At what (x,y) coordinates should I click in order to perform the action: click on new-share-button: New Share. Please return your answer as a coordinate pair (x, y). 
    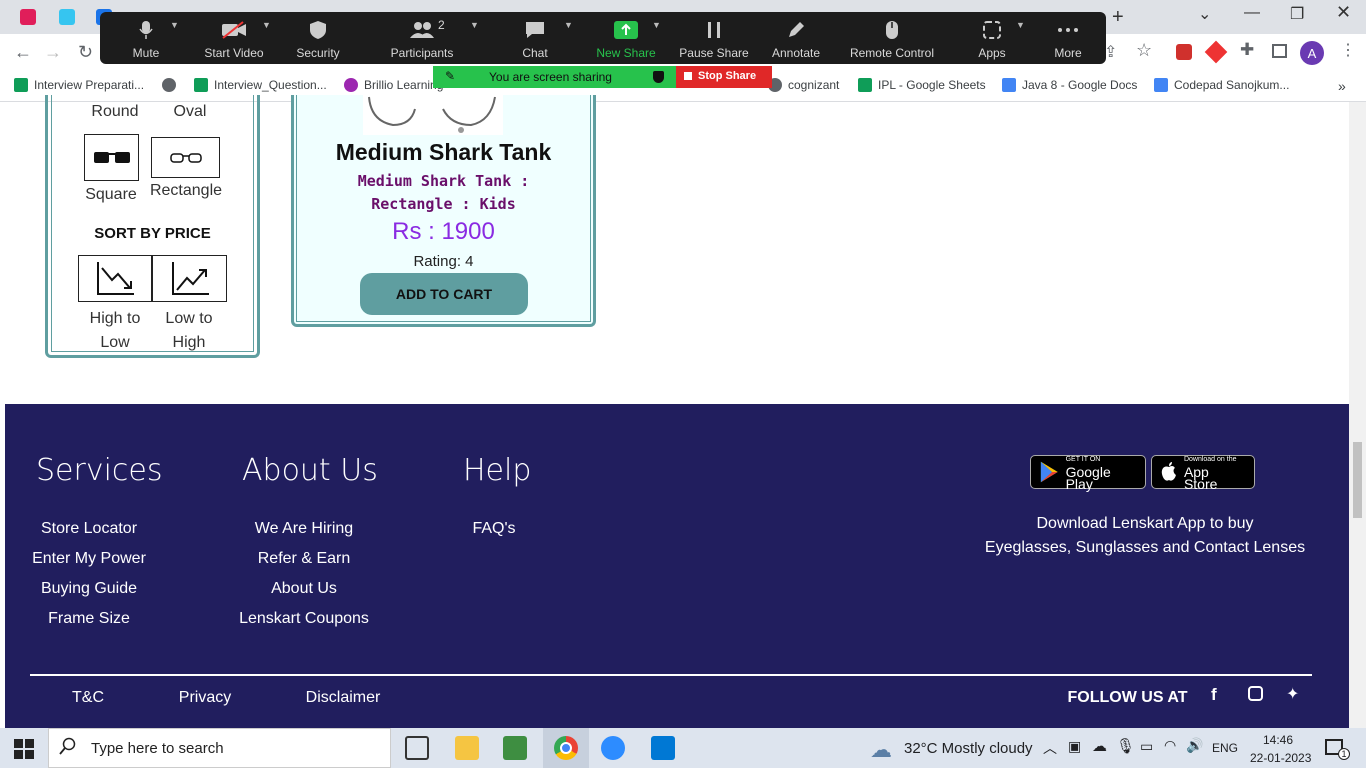
    Looking at the image, I should click on (626, 38).